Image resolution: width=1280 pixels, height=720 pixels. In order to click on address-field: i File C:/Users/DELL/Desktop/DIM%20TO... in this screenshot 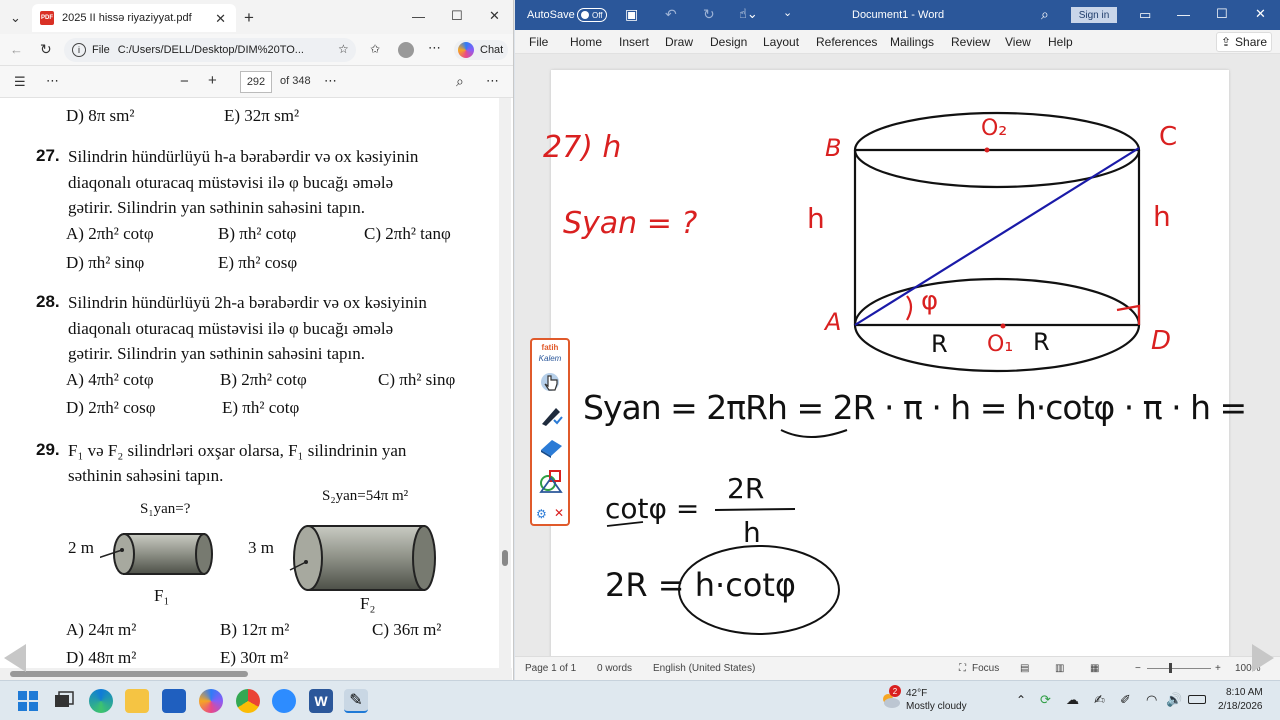, I will do `click(210, 50)`.